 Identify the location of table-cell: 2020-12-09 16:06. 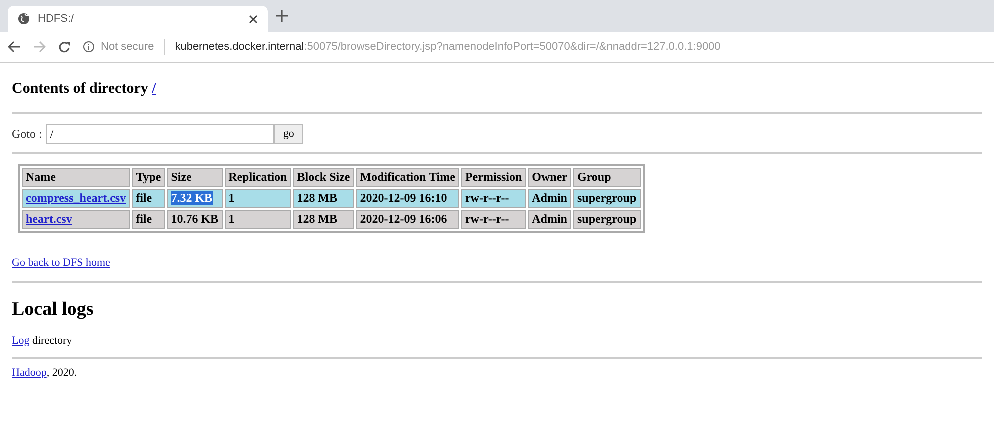
(408, 219).